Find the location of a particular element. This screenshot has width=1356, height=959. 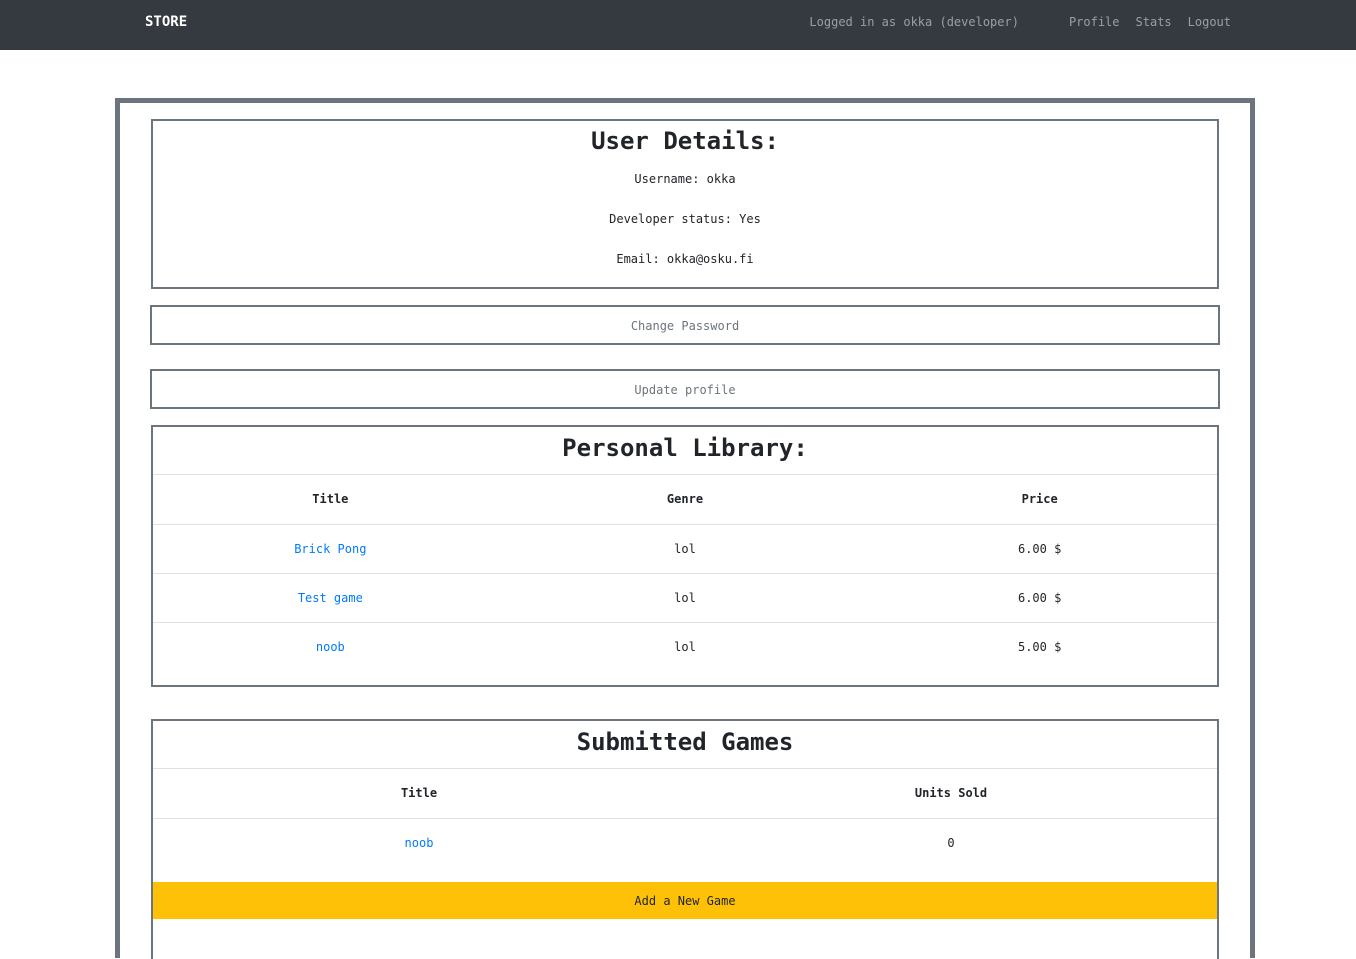

nav-link-stats: Stats is located at coordinates (1154, 22).